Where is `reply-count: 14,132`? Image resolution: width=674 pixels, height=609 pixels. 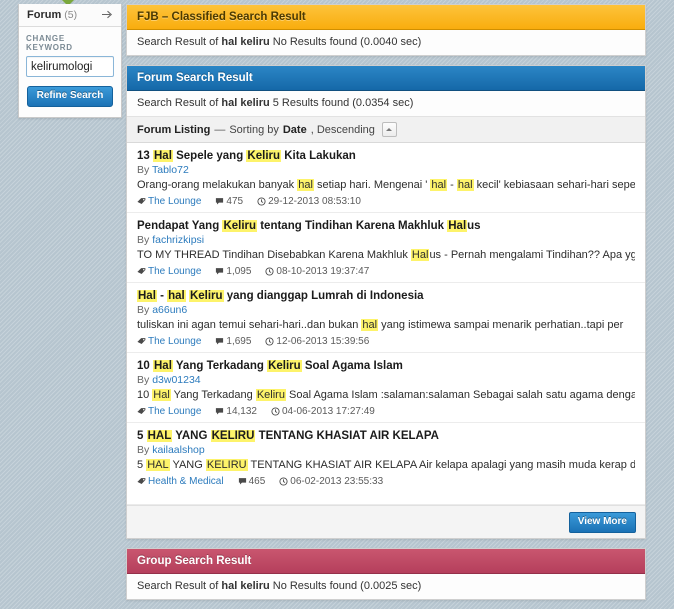 reply-count: 14,132 is located at coordinates (241, 411).